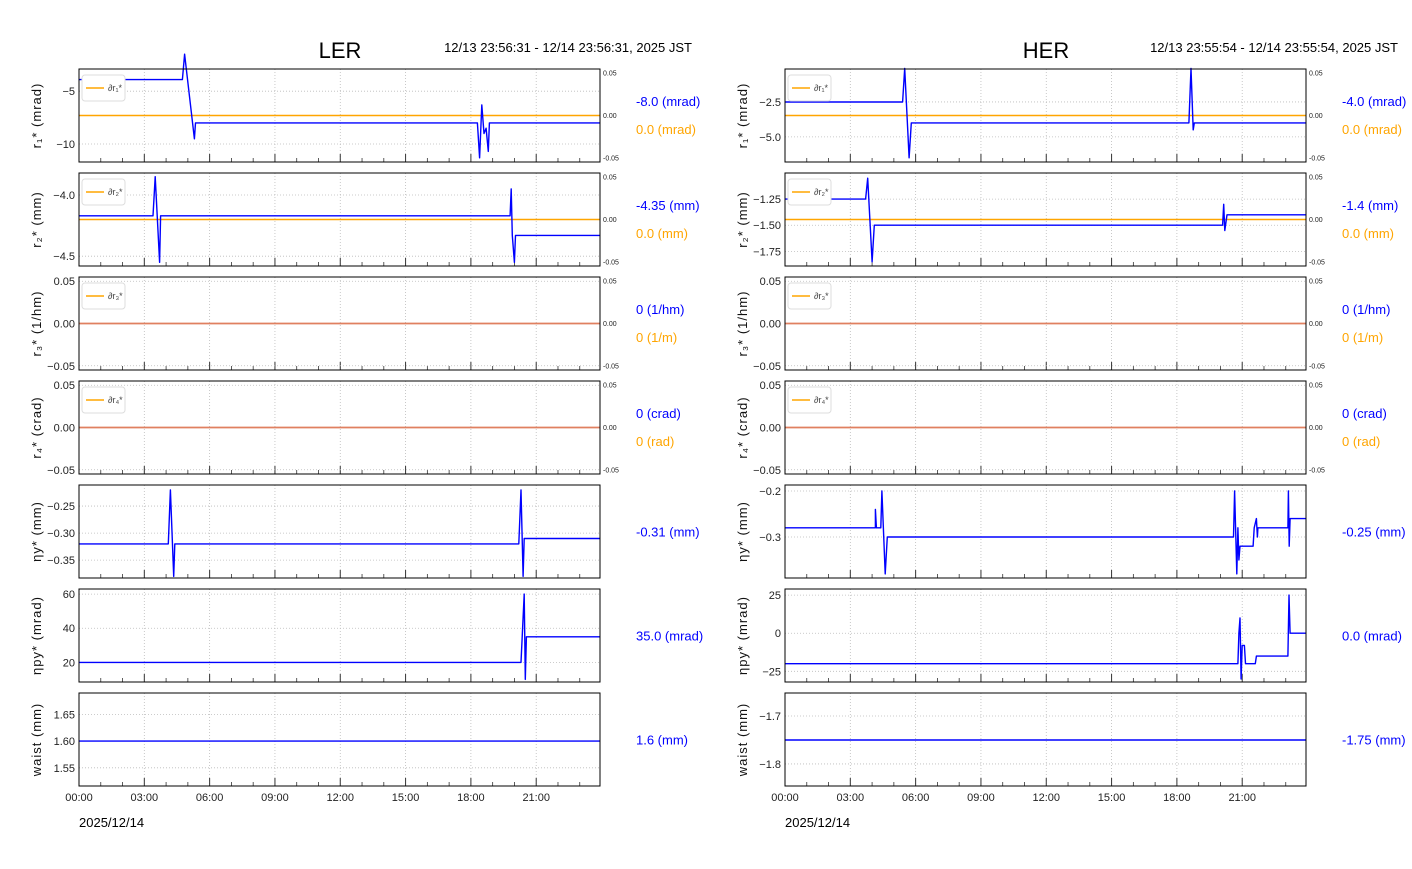  What do you see at coordinates (64, 769) in the screenshot?
I see `y-tick-label: 1.55` at bounding box center [64, 769].